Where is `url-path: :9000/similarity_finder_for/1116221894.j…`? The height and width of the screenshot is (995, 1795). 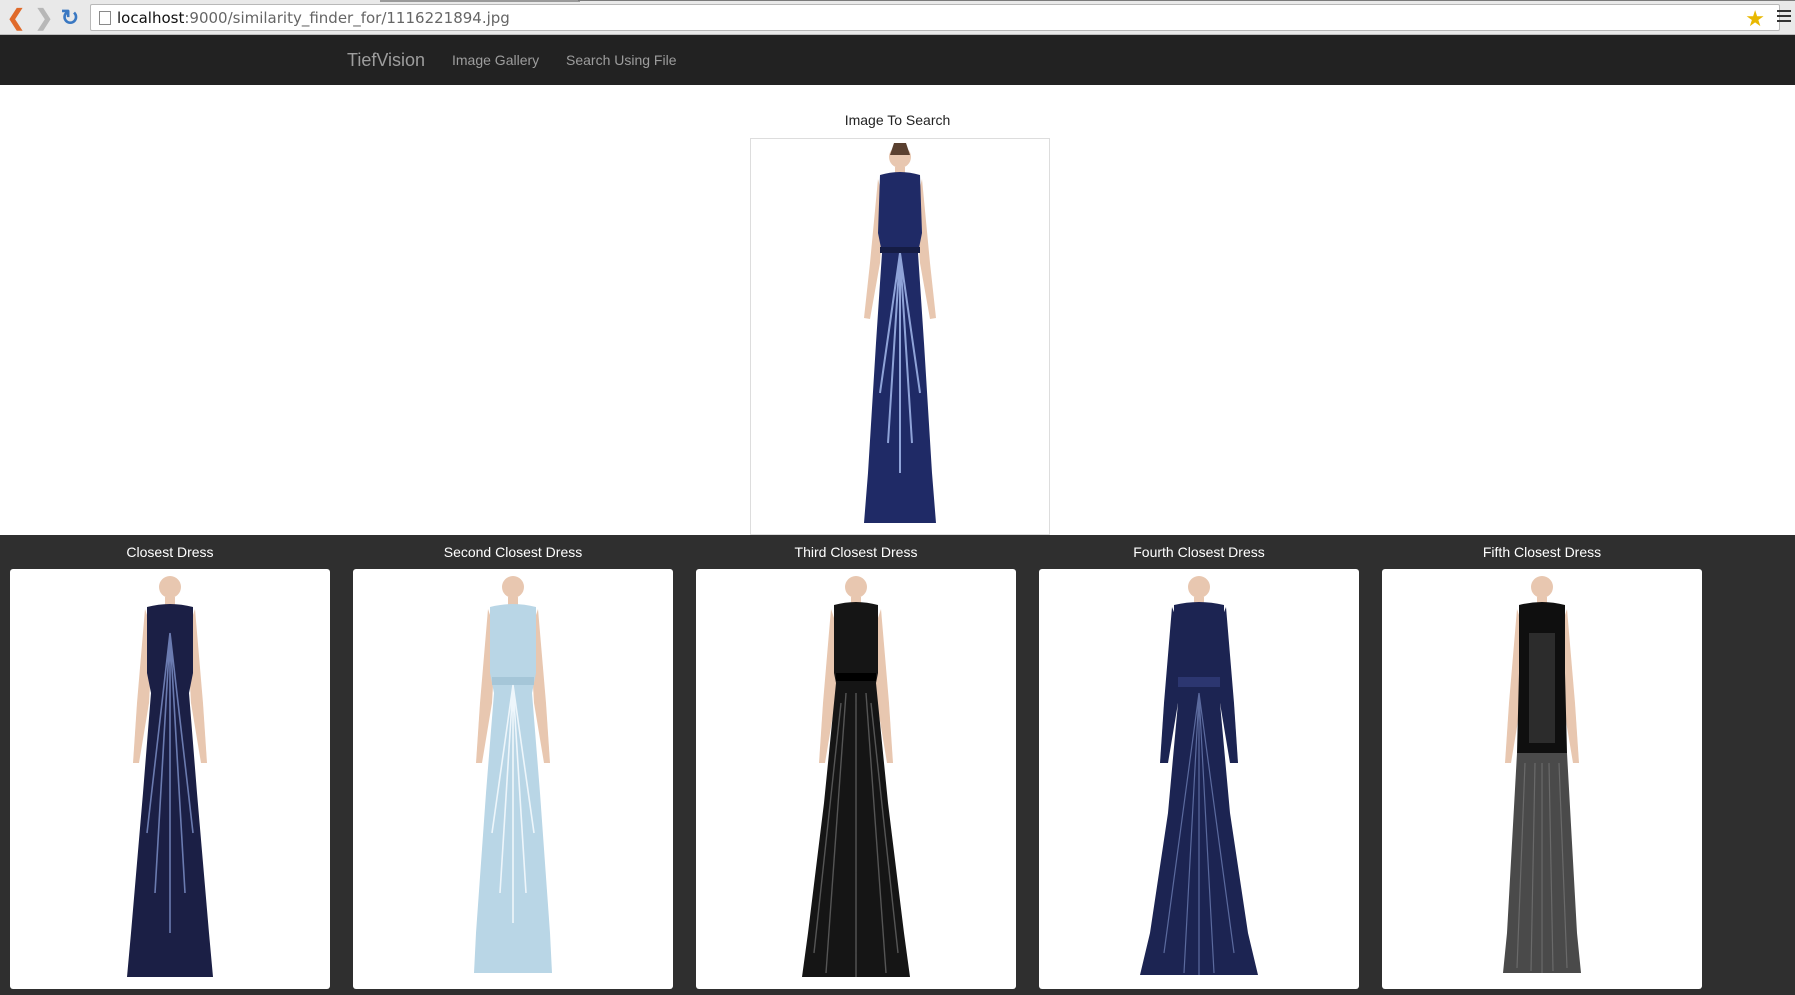 url-path: :9000/similarity_finder_for/1116221894.j… is located at coordinates (347, 17).